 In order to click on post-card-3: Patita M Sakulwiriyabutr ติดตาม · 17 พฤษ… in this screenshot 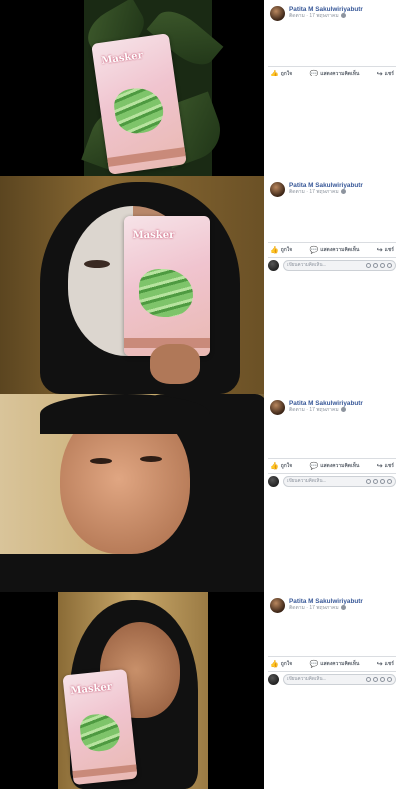, I will do `click(332, 493)`.